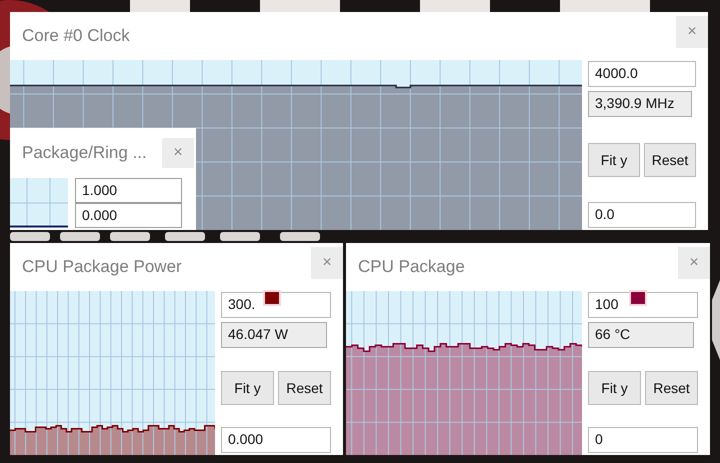 This screenshot has width=720, height=463. Describe the element at coordinates (642, 74) in the screenshot. I see `max-field: 4000.0` at that location.